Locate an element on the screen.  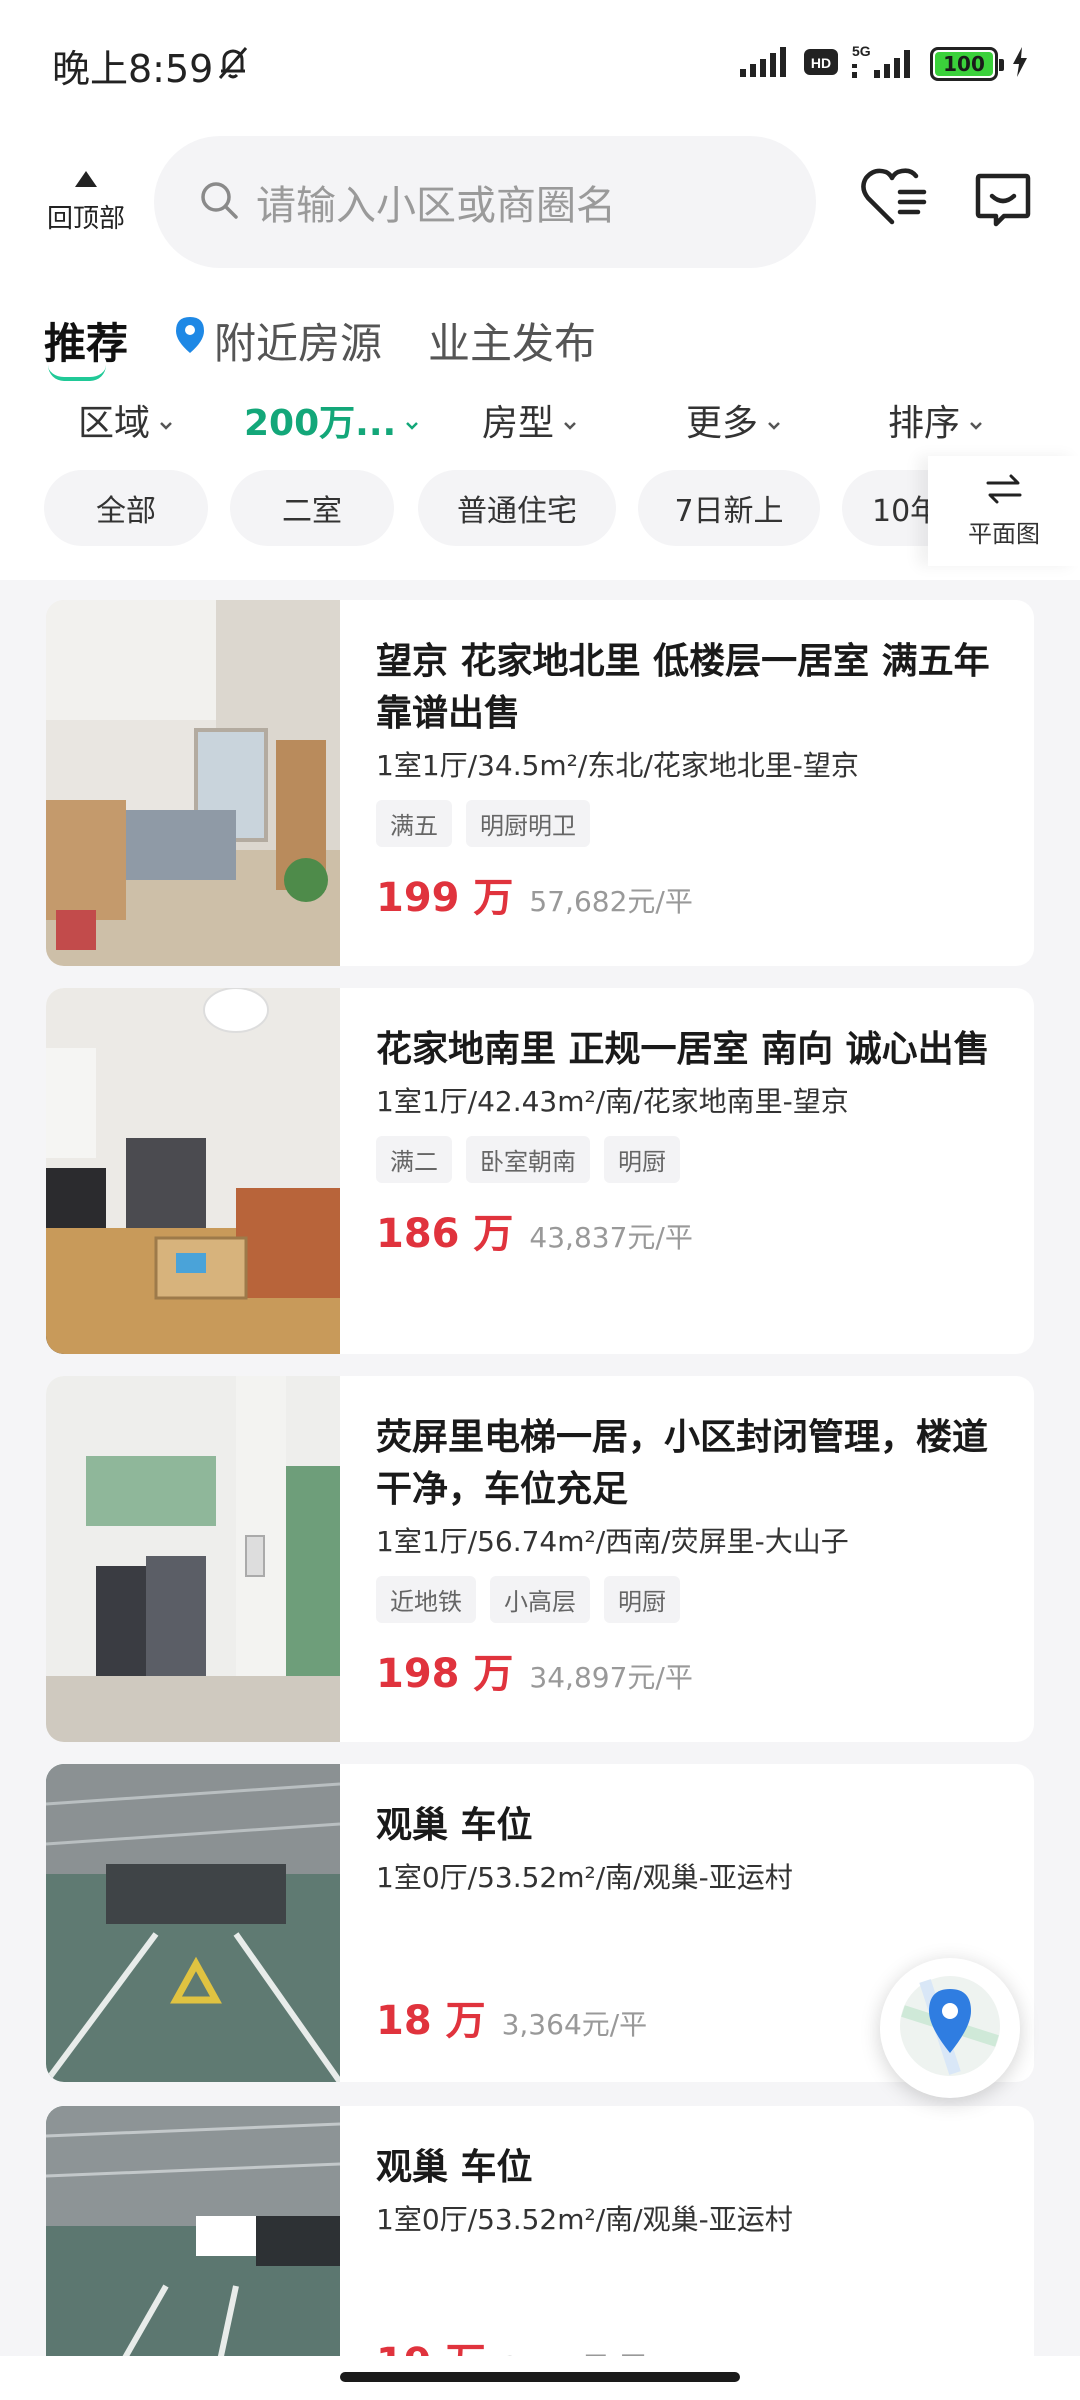
5g-signal-icon: 5G is located at coordinates (884, 63).